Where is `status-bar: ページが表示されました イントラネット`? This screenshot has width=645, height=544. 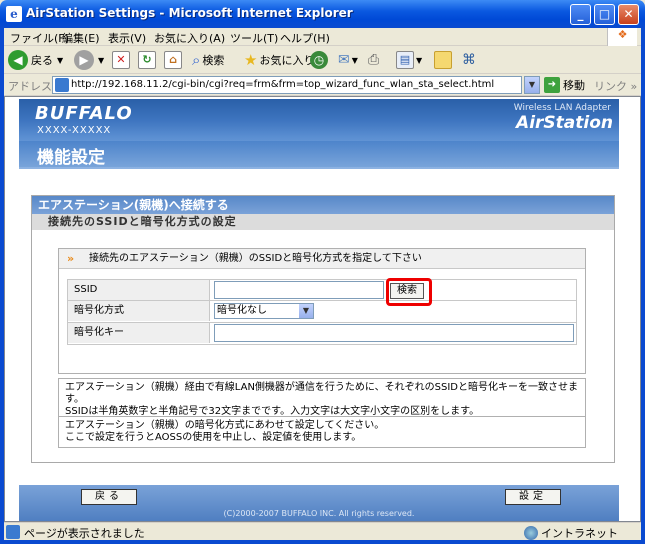 status-bar: ページが表示されました イントラネット is located at coordinates (322, 531).